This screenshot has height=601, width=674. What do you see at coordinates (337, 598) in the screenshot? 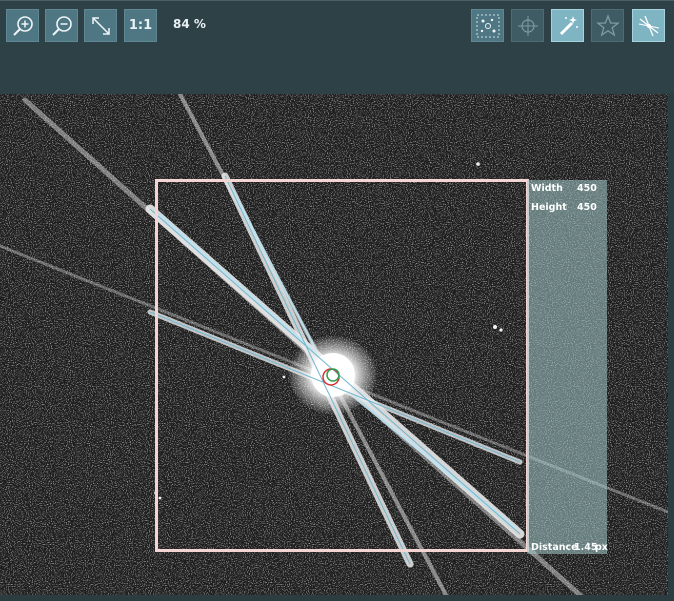
I see `window-bottom-edge` at bounding box center [337, 598].